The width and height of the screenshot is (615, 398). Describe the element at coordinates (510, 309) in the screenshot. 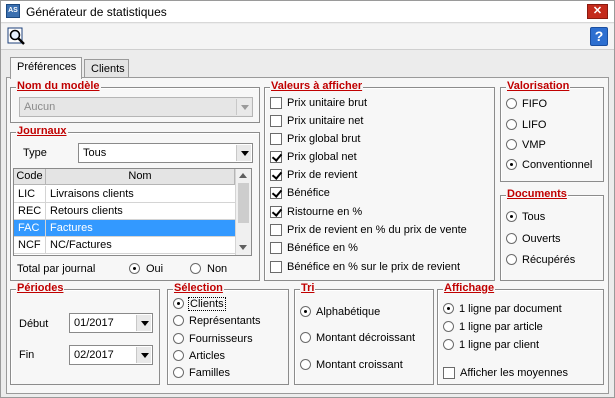

I see `label-ligne-document: 1 ligne par document` at that location.